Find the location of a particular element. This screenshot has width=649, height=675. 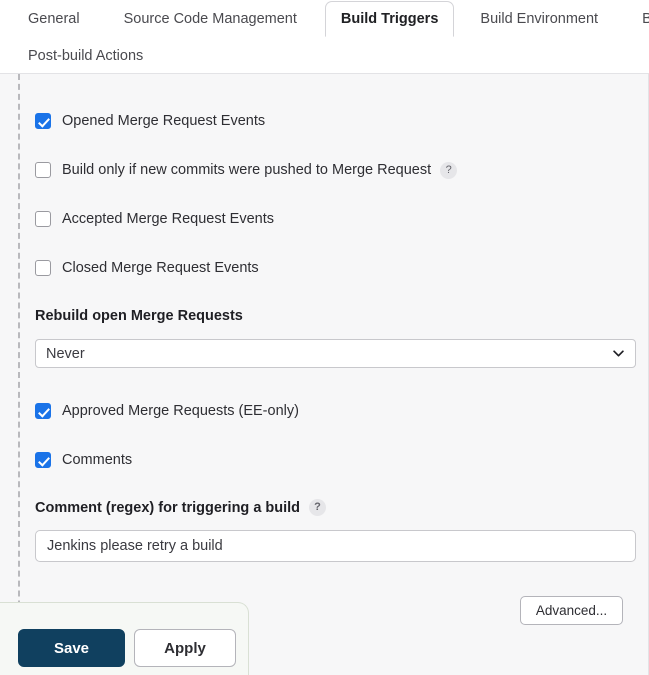

form-action-bar: Save Apply is located at coordinates (124, 638).